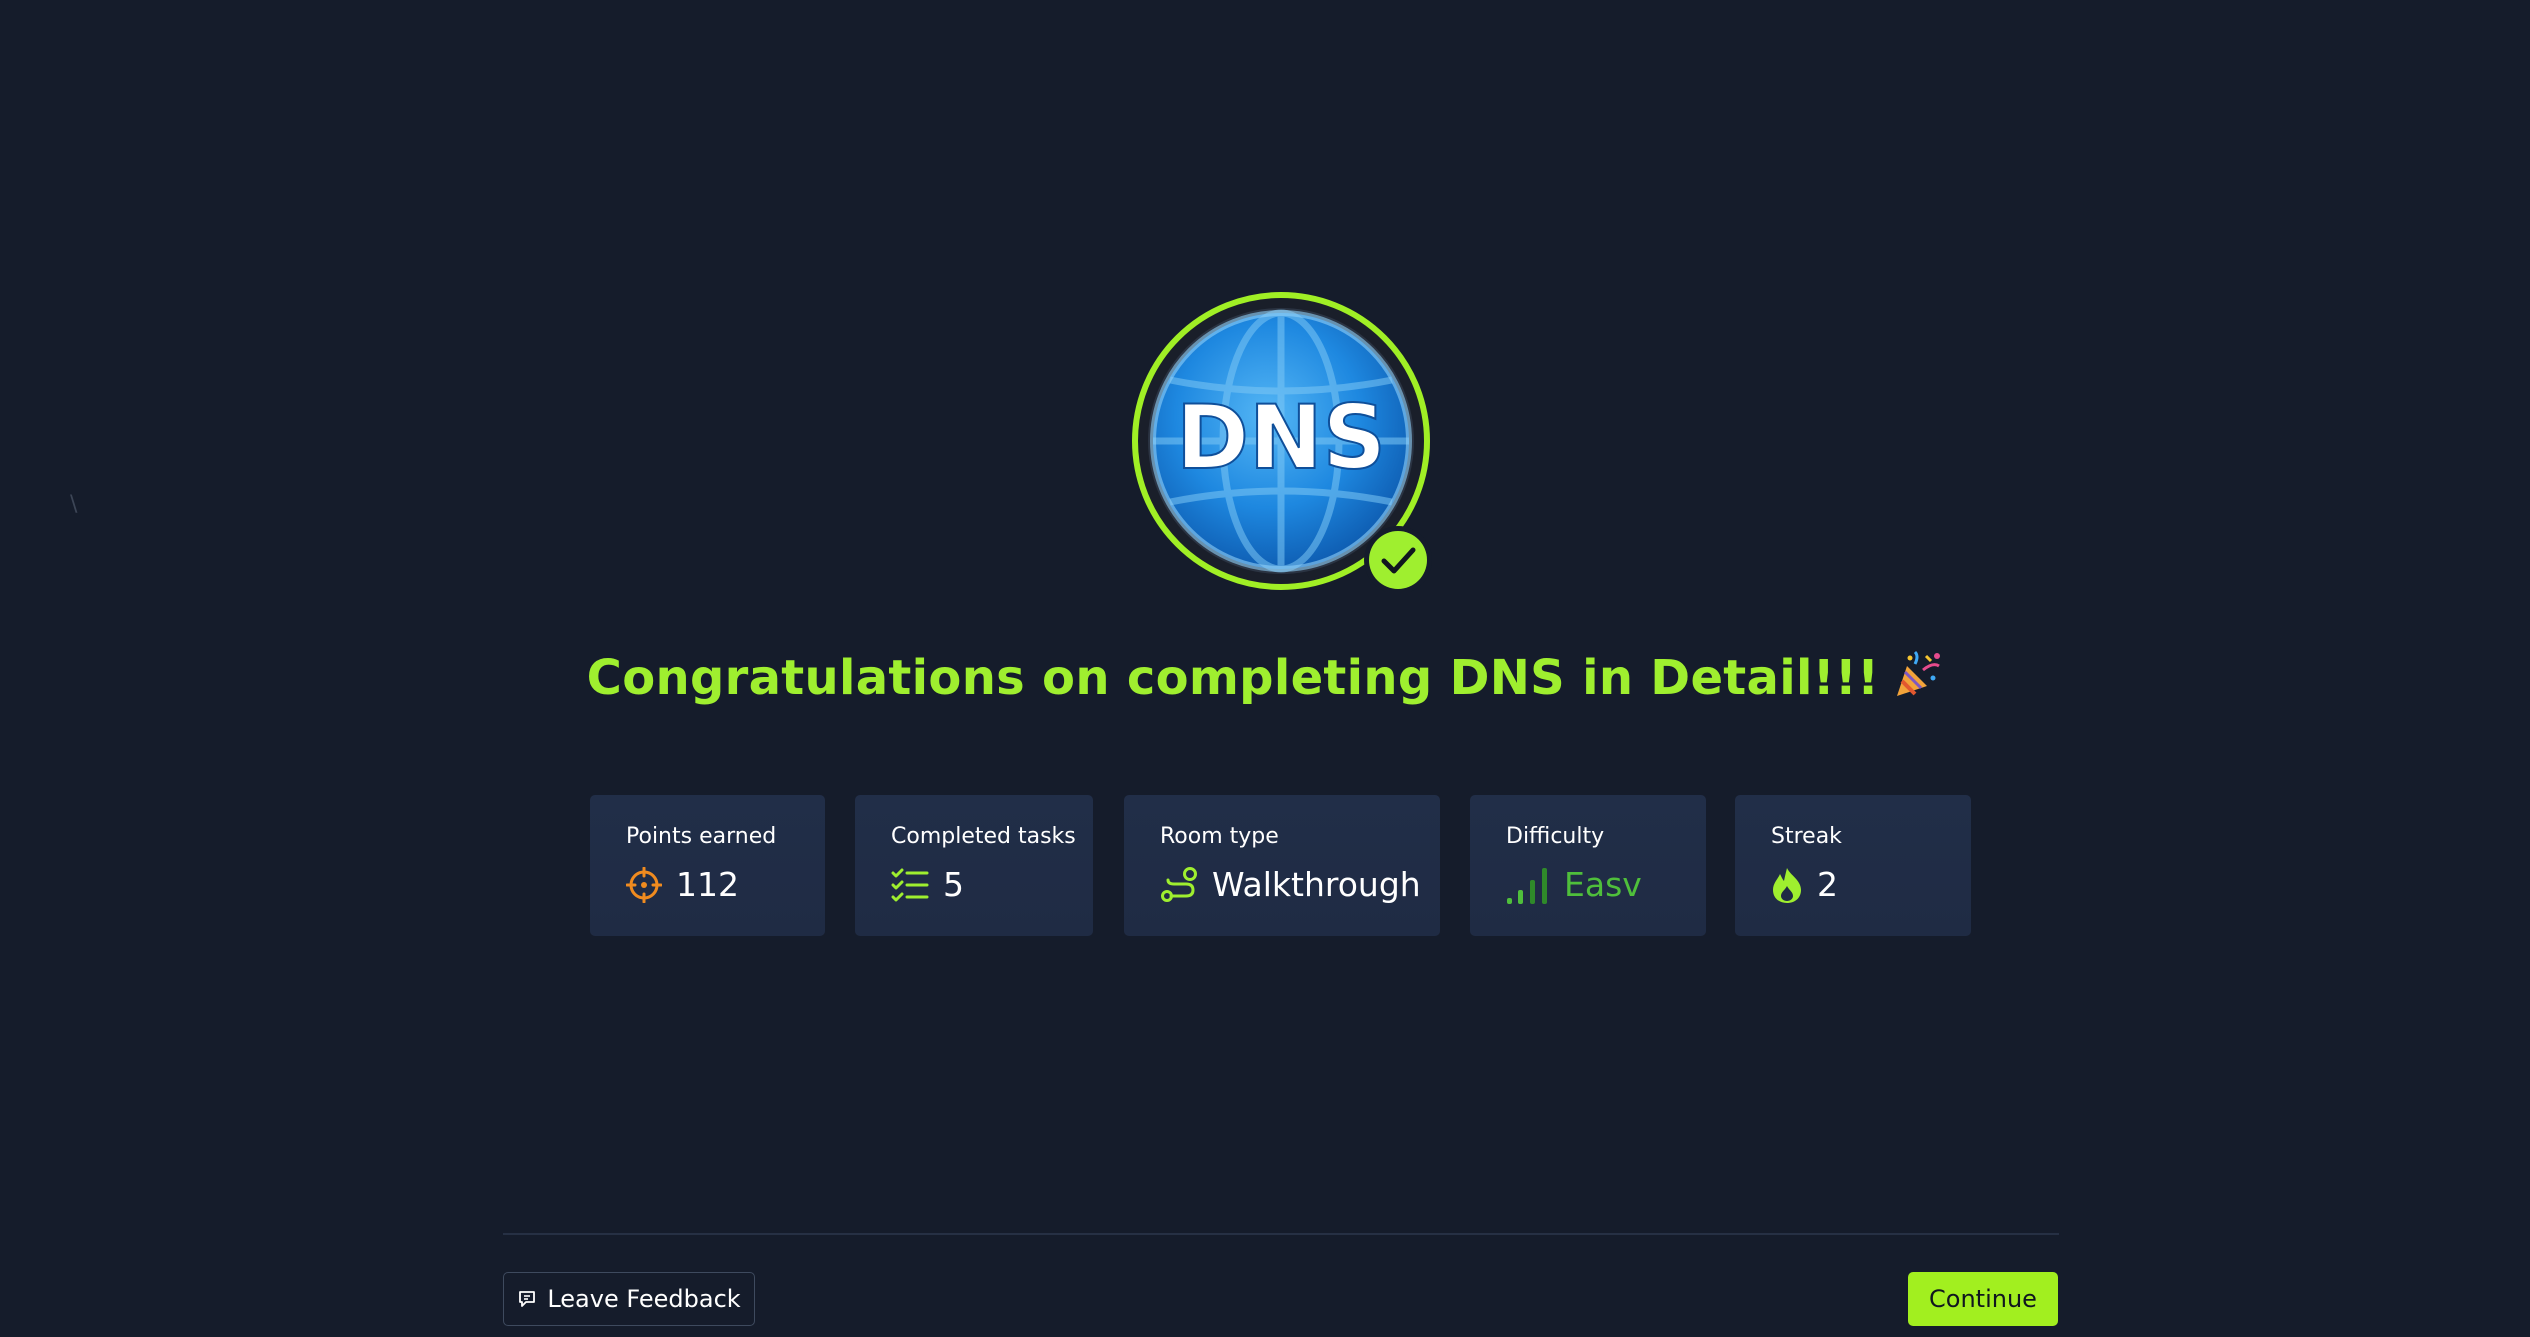  I want to click on signal-bars-icon, so click(1527, 886).